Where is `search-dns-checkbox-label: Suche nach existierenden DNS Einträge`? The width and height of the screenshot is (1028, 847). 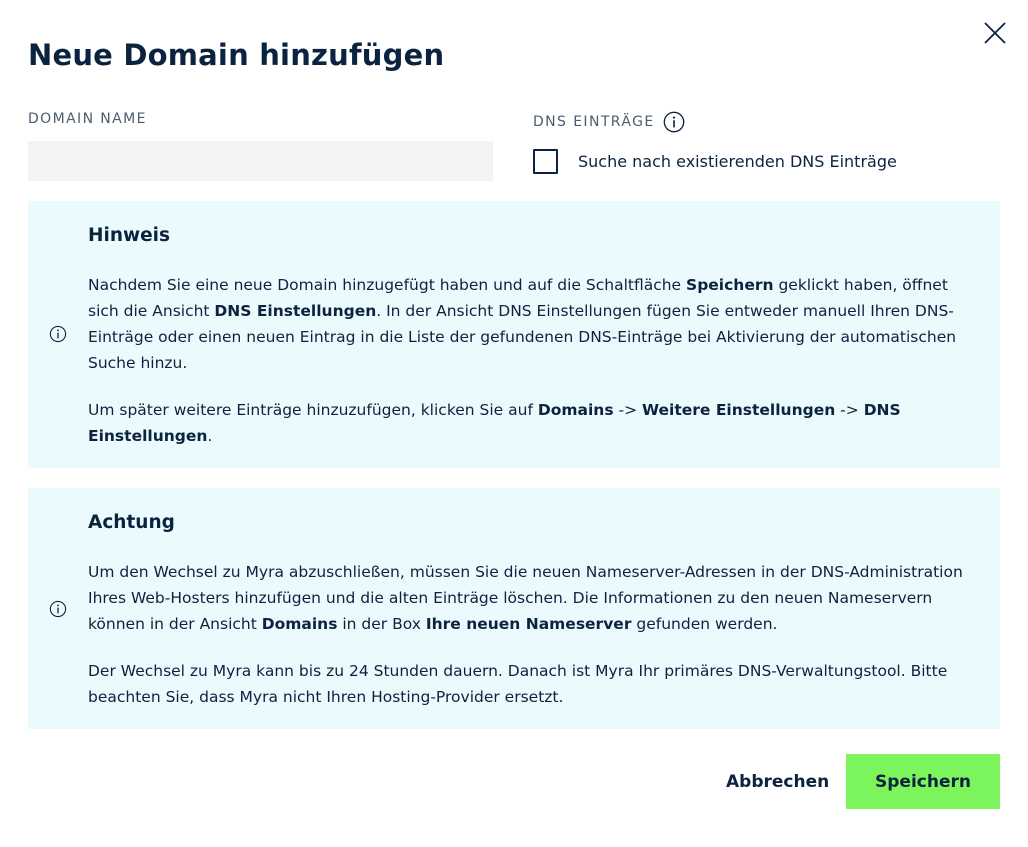
search-dns-checkbox-label: Suche nach existierenden DNS Einträge is located at coordinates (737, 161).